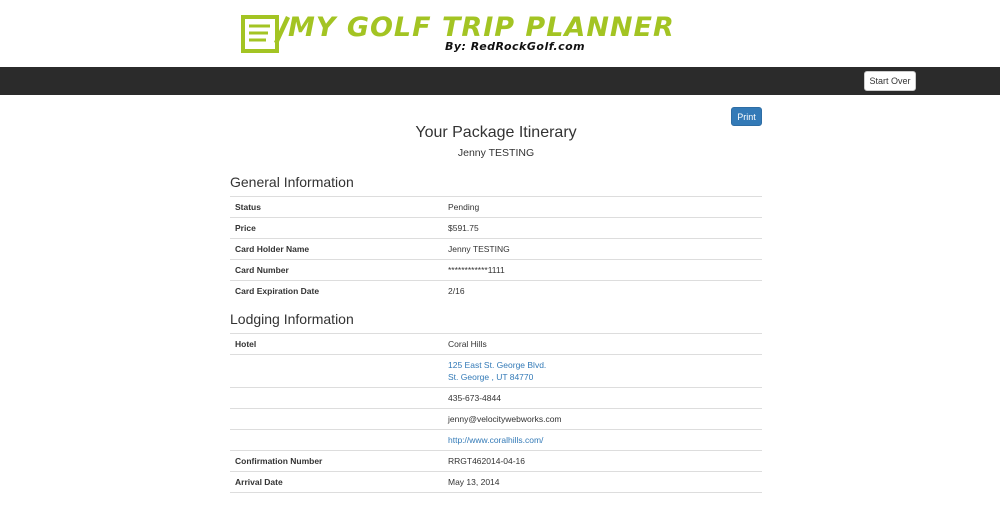  What do you see at coordinates (497, 365) in the screenshot?
I see `address-line-1: 125 East St. George Blvd.` at bounding box center [497, 365].